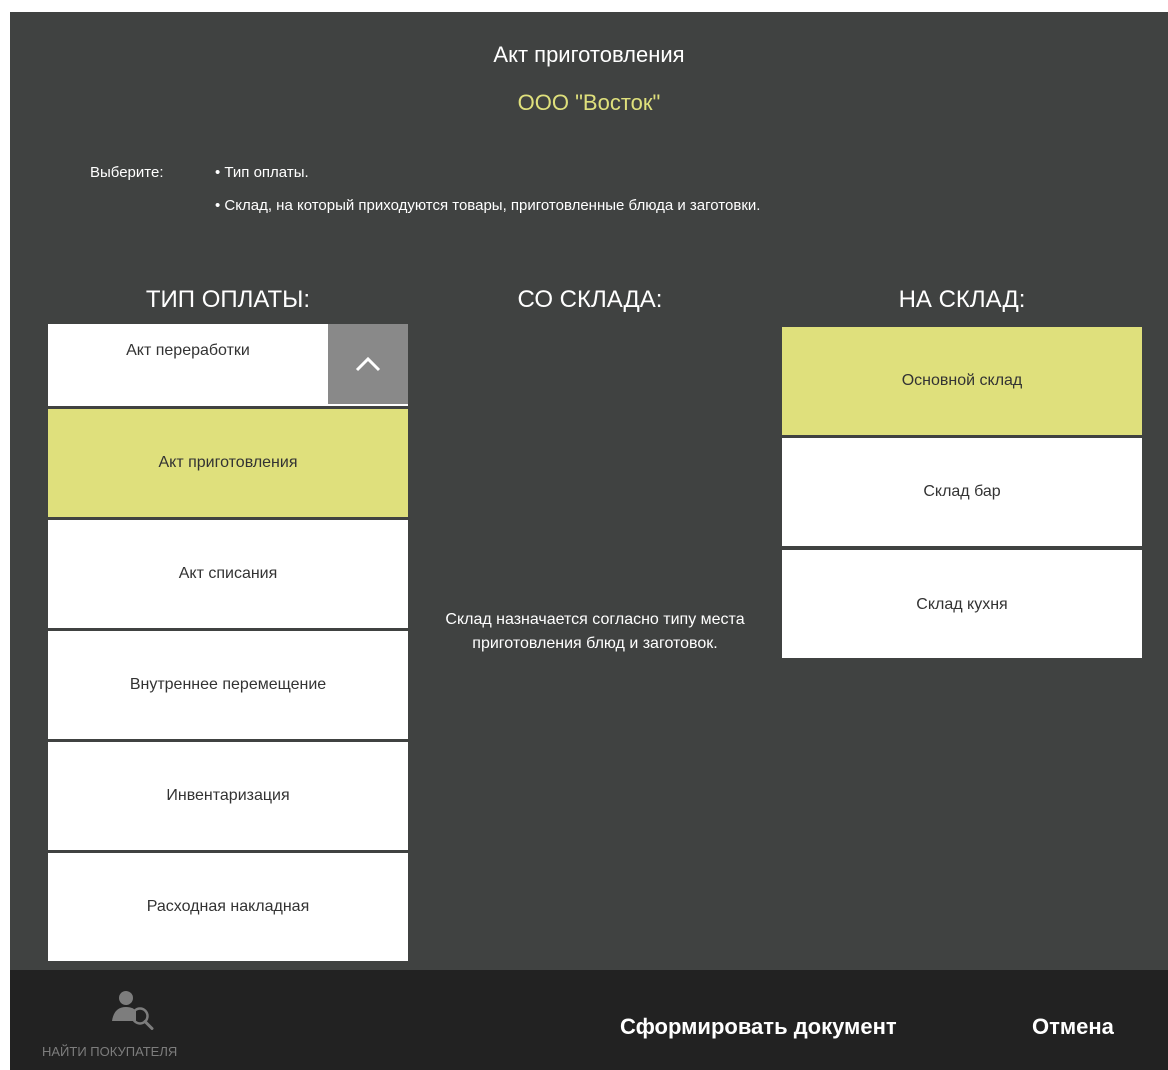 This screenshot has width=1168, height=1070. I want to click on create-document-button: Сформировать документ, so click(758, 1027).